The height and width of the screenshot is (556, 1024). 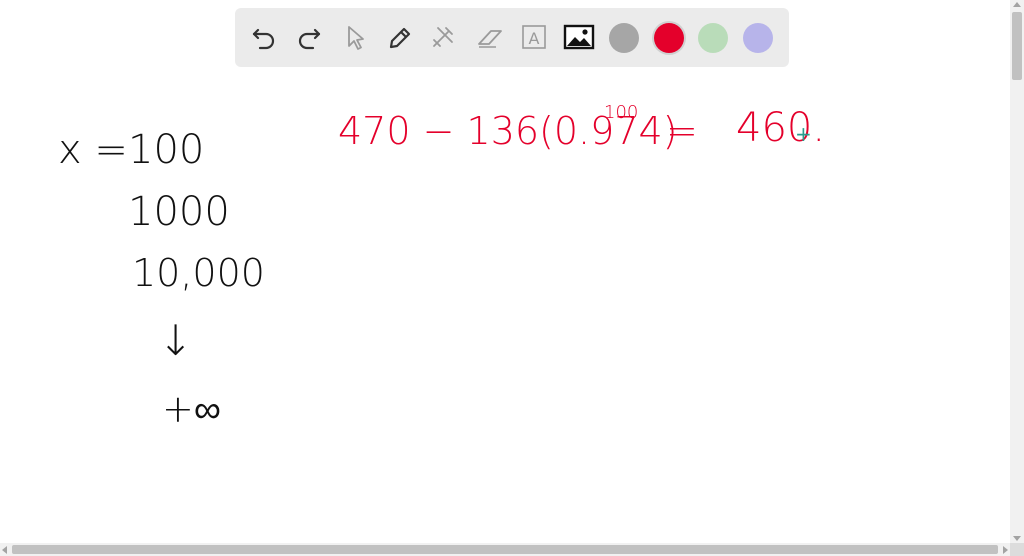 I want to click on equation-exponent: 100, so click(x=621, y=112).